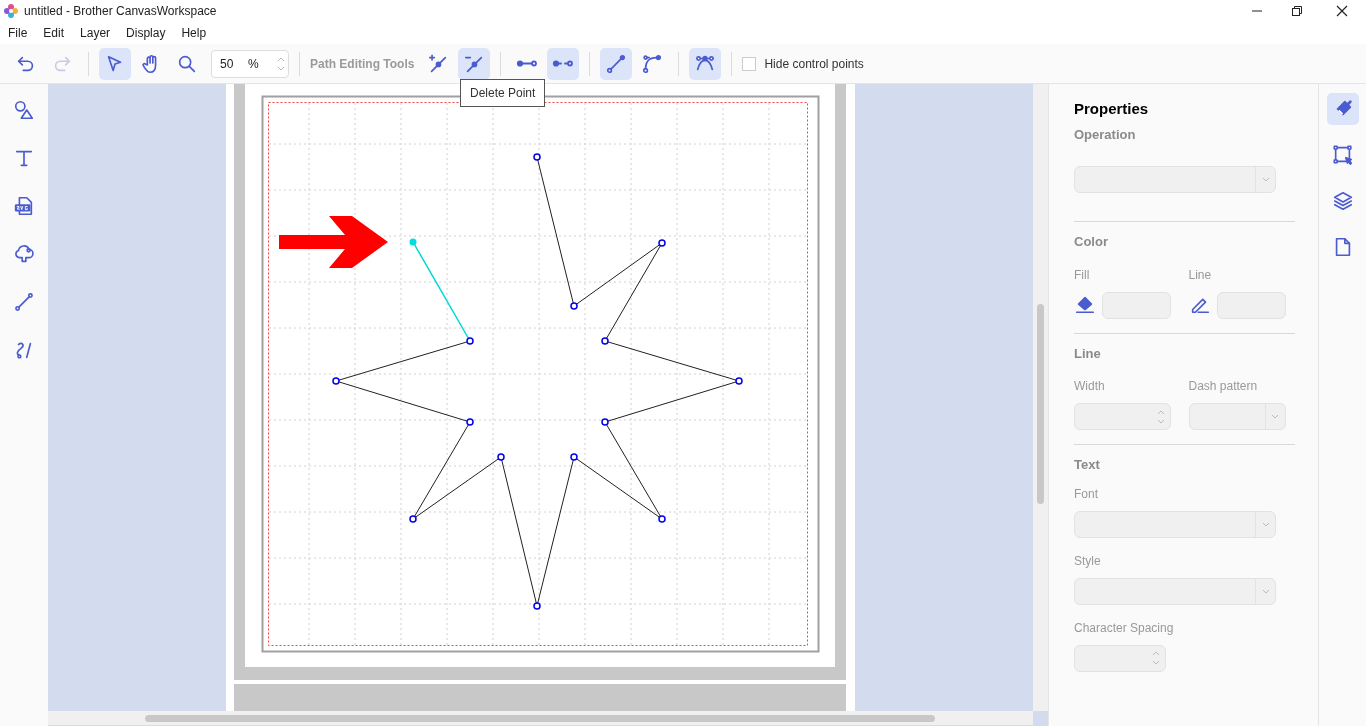  Describe the element at coordinates (362, 64) in the screenshot. I see `toolbar-label: Path Editing Tools` at that location.